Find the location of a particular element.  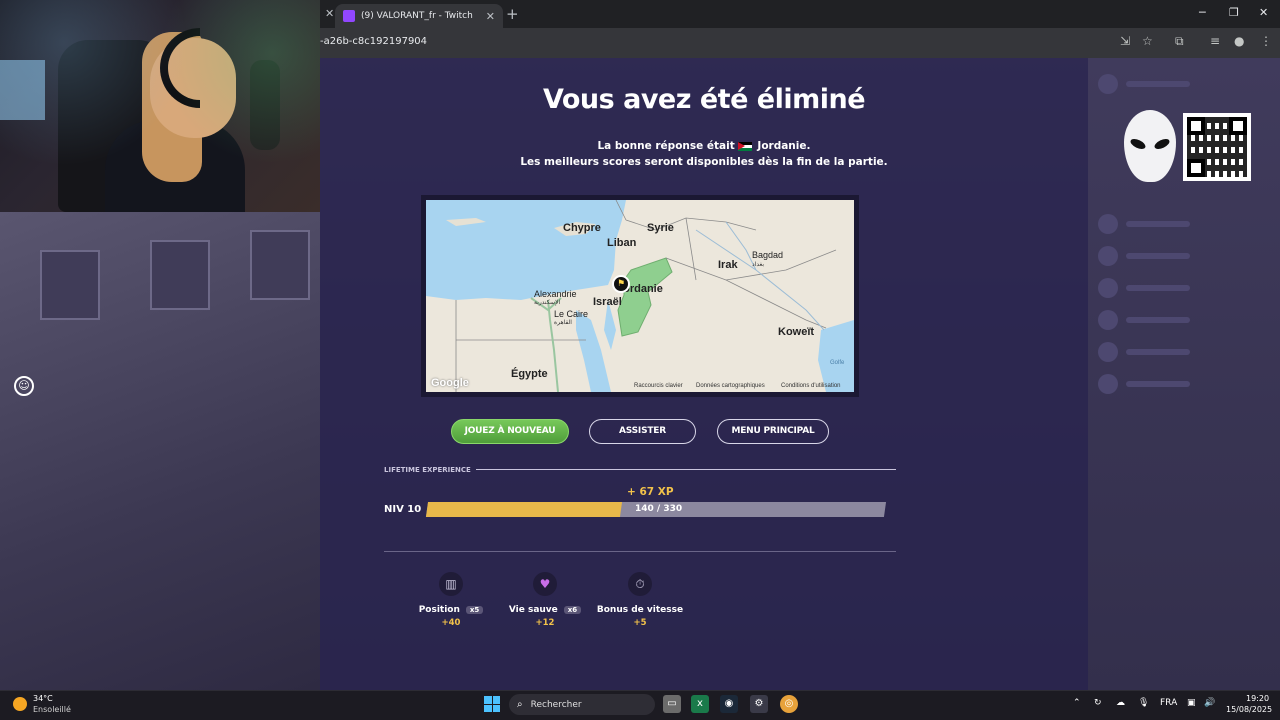

map-label-alexandrie: Alexandrie is located at coordinates (555, 294).